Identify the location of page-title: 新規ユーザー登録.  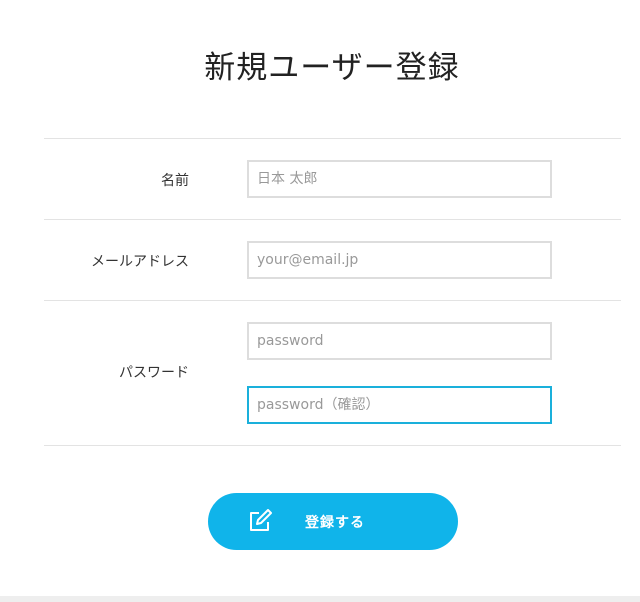
(332, 68).